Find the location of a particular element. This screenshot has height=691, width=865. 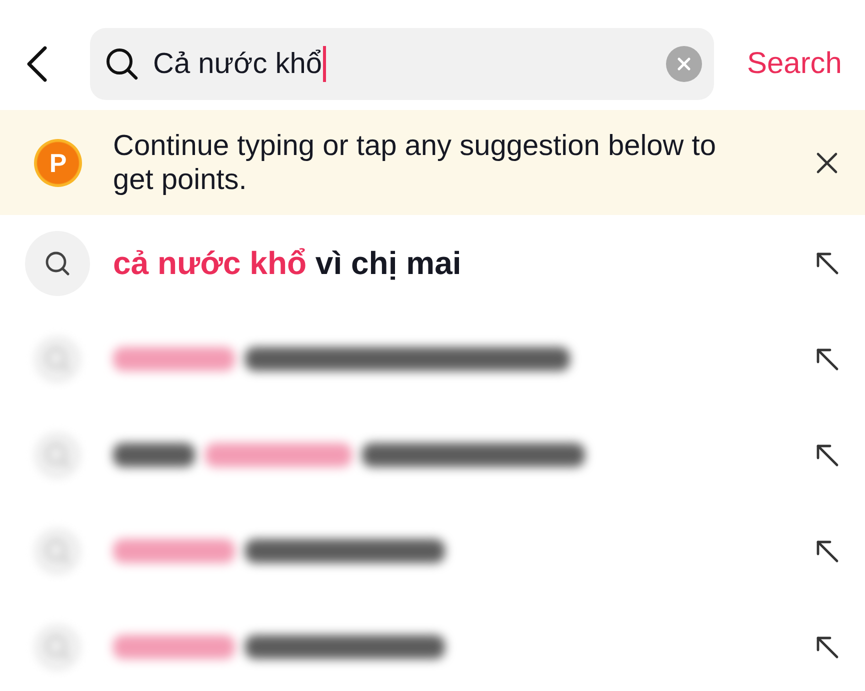

points-coin-icon: P is located at coordinates (58, 162).